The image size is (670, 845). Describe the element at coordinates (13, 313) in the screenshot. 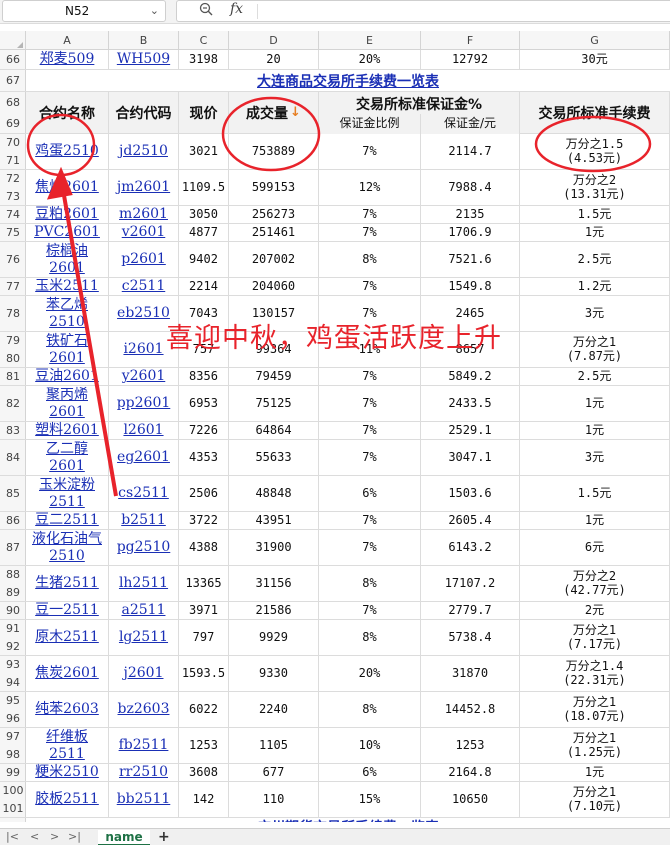

I see `row-number: 78` at that location.